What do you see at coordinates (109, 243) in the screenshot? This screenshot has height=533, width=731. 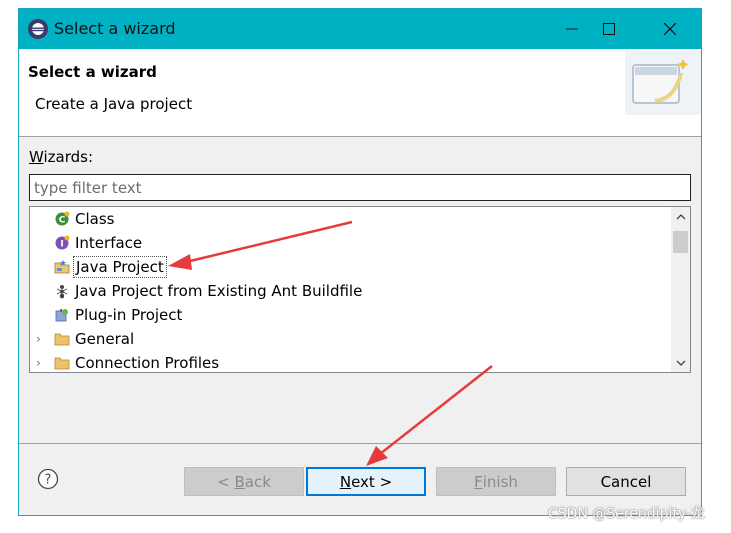 I see `tree-item-label: Interface` at bounding box center [109, 243].